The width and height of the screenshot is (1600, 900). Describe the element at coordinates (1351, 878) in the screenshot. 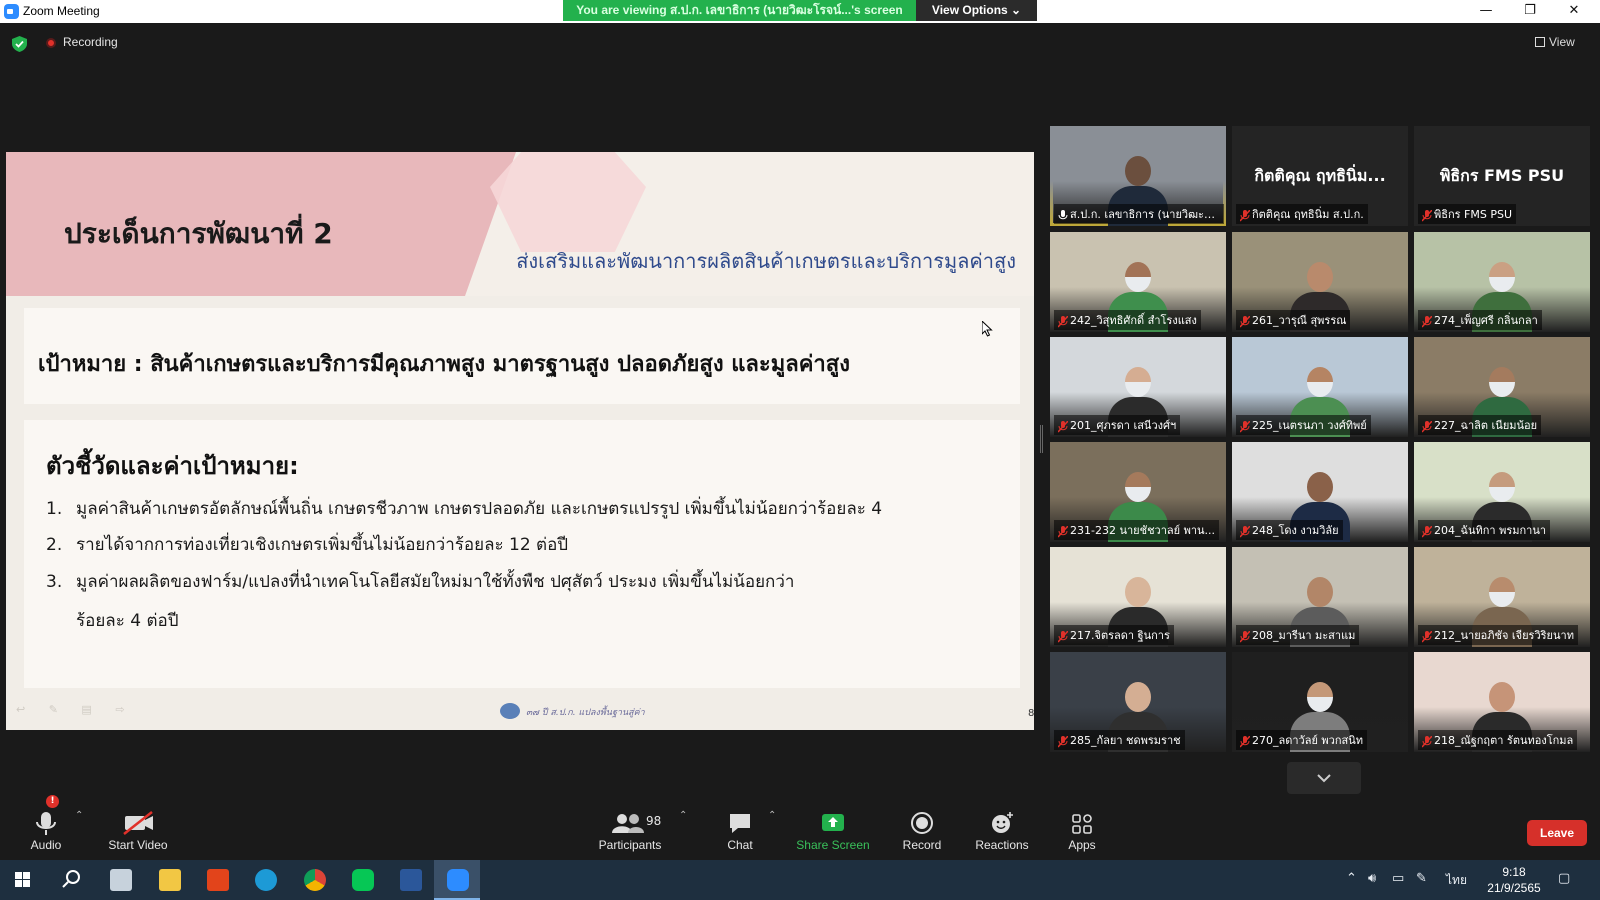

I see `show-hidden-icons: ⌃` at that location.